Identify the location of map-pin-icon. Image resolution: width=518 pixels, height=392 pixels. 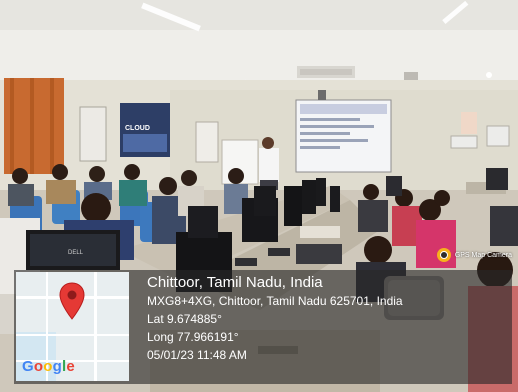
(72, 301).